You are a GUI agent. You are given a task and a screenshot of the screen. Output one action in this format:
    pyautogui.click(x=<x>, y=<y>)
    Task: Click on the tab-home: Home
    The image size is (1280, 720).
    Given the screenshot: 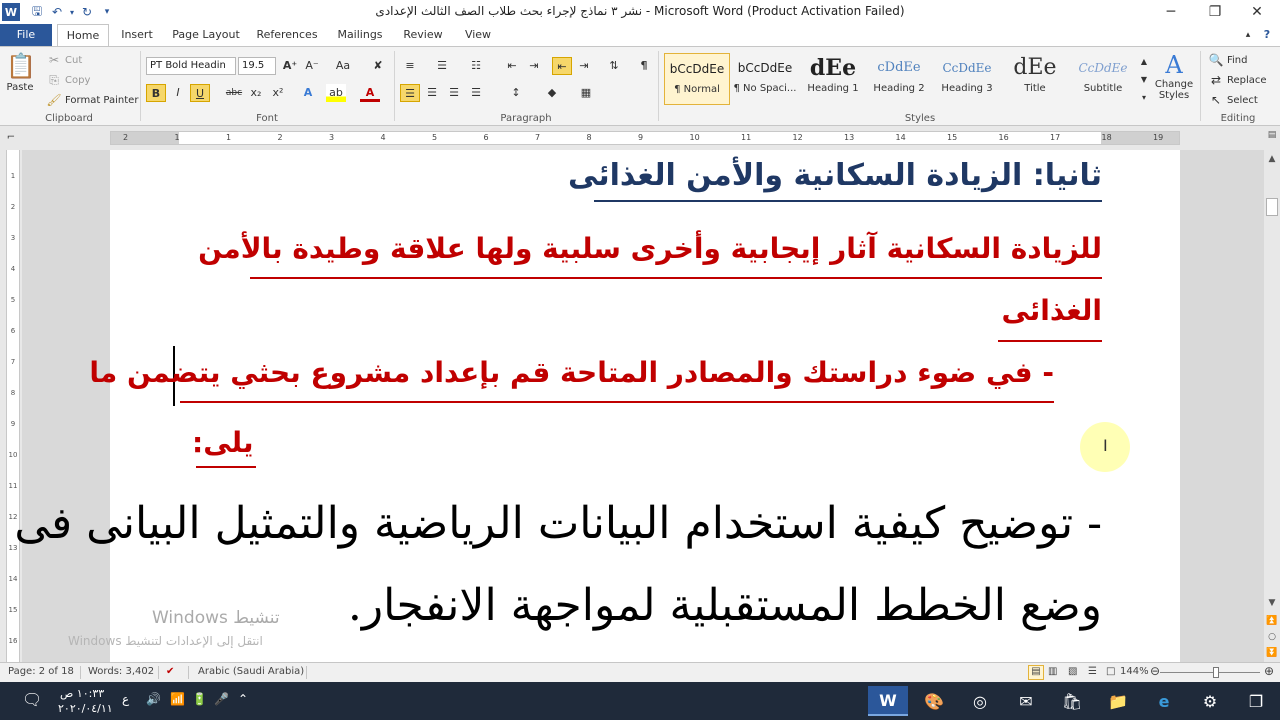 What is the action you would take?
    pyautogui.click(x=83, y=35)
    